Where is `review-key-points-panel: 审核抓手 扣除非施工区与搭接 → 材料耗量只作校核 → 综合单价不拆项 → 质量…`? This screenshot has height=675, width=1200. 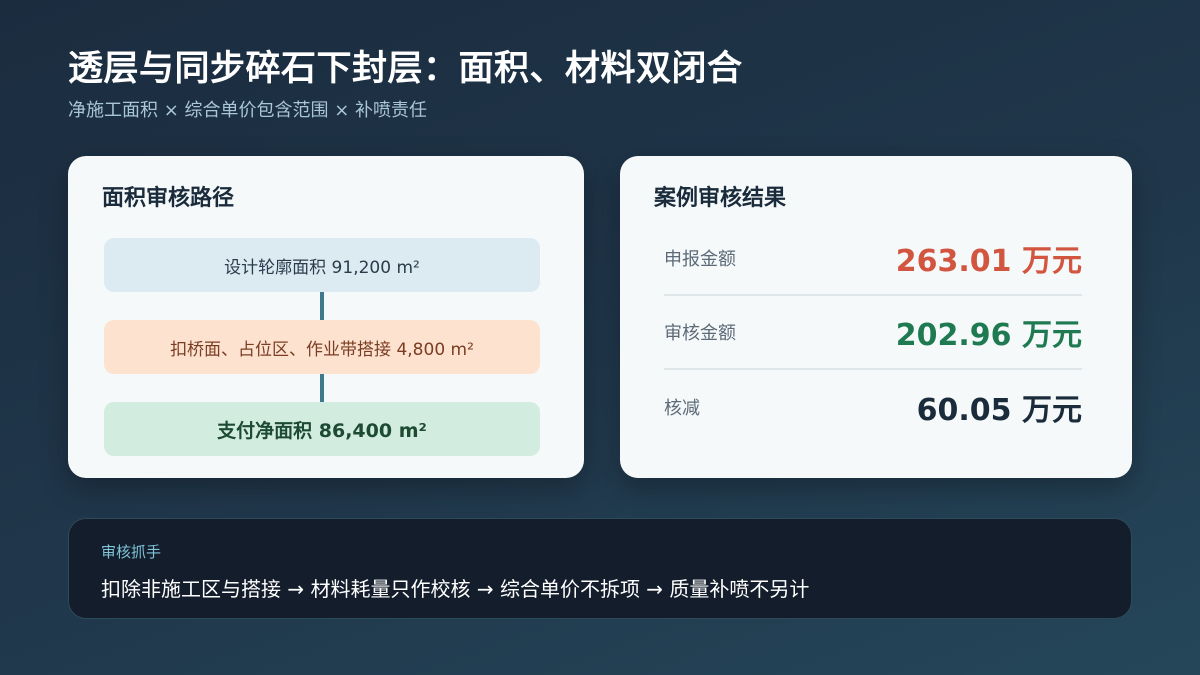 review-key-points-panel: 审核抓手 扣除非施工区与搭接 → 材料耗量只作校核 → 综合单价不拆项 → 质量… is located at coordinates (600, 568).